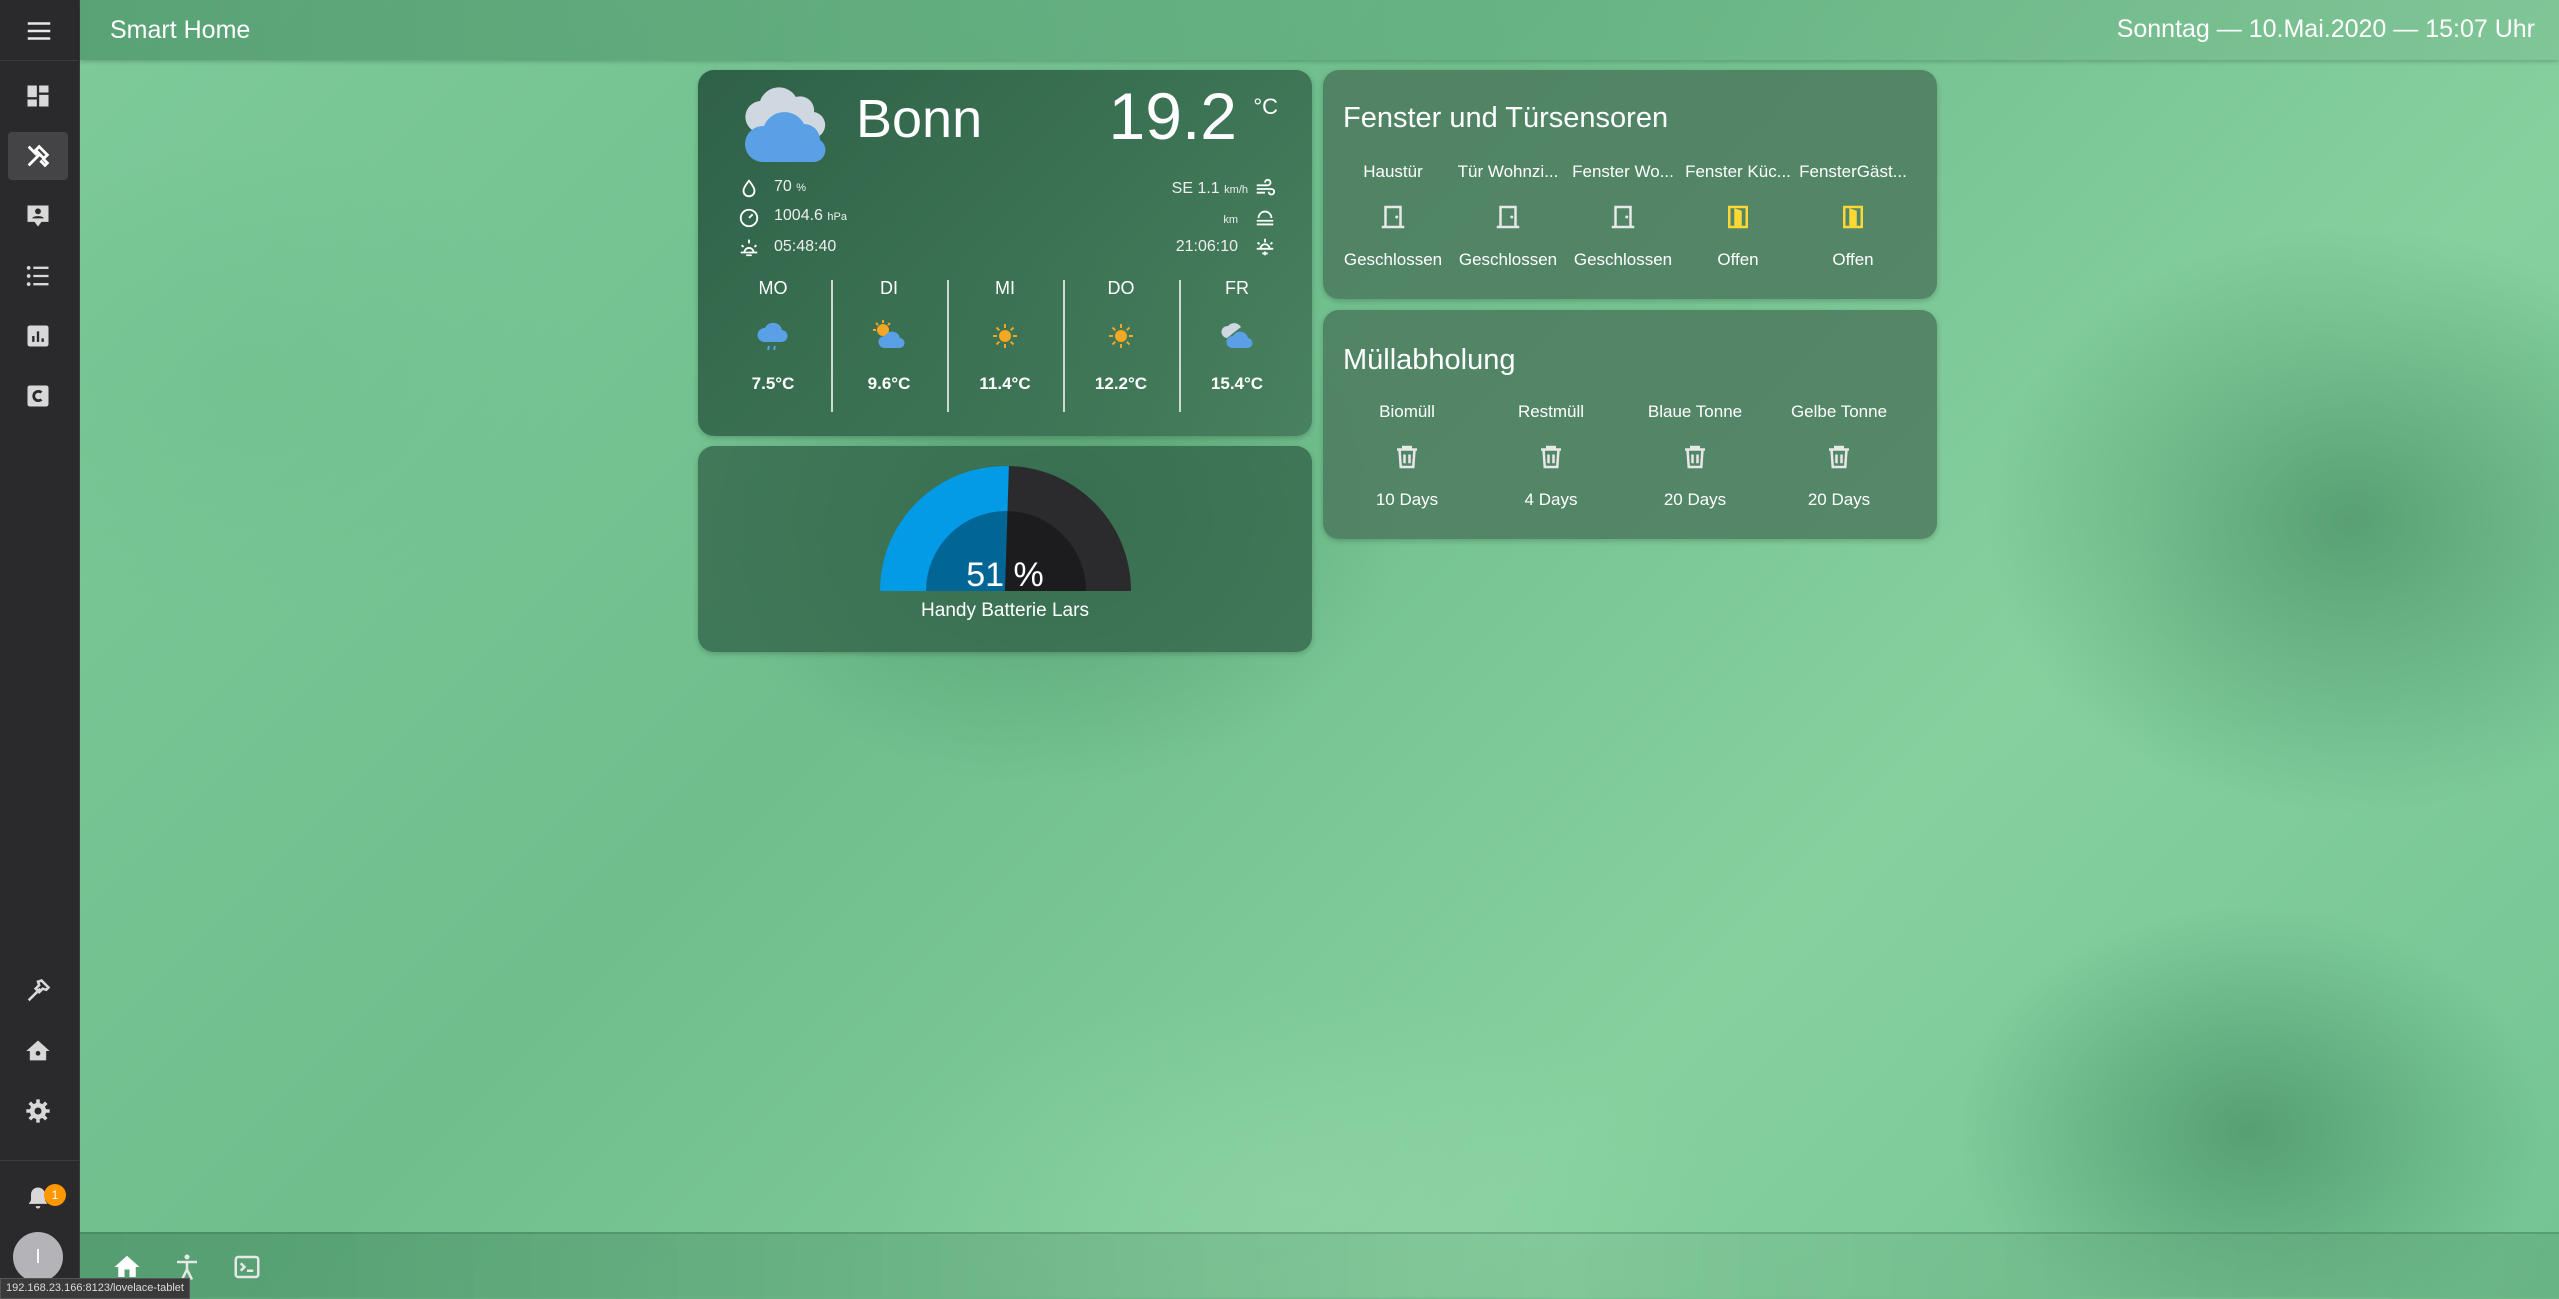 This screenshot has height=1299, width=2559. I want to click on trash-name: Biomüll, so click(1407, 411).